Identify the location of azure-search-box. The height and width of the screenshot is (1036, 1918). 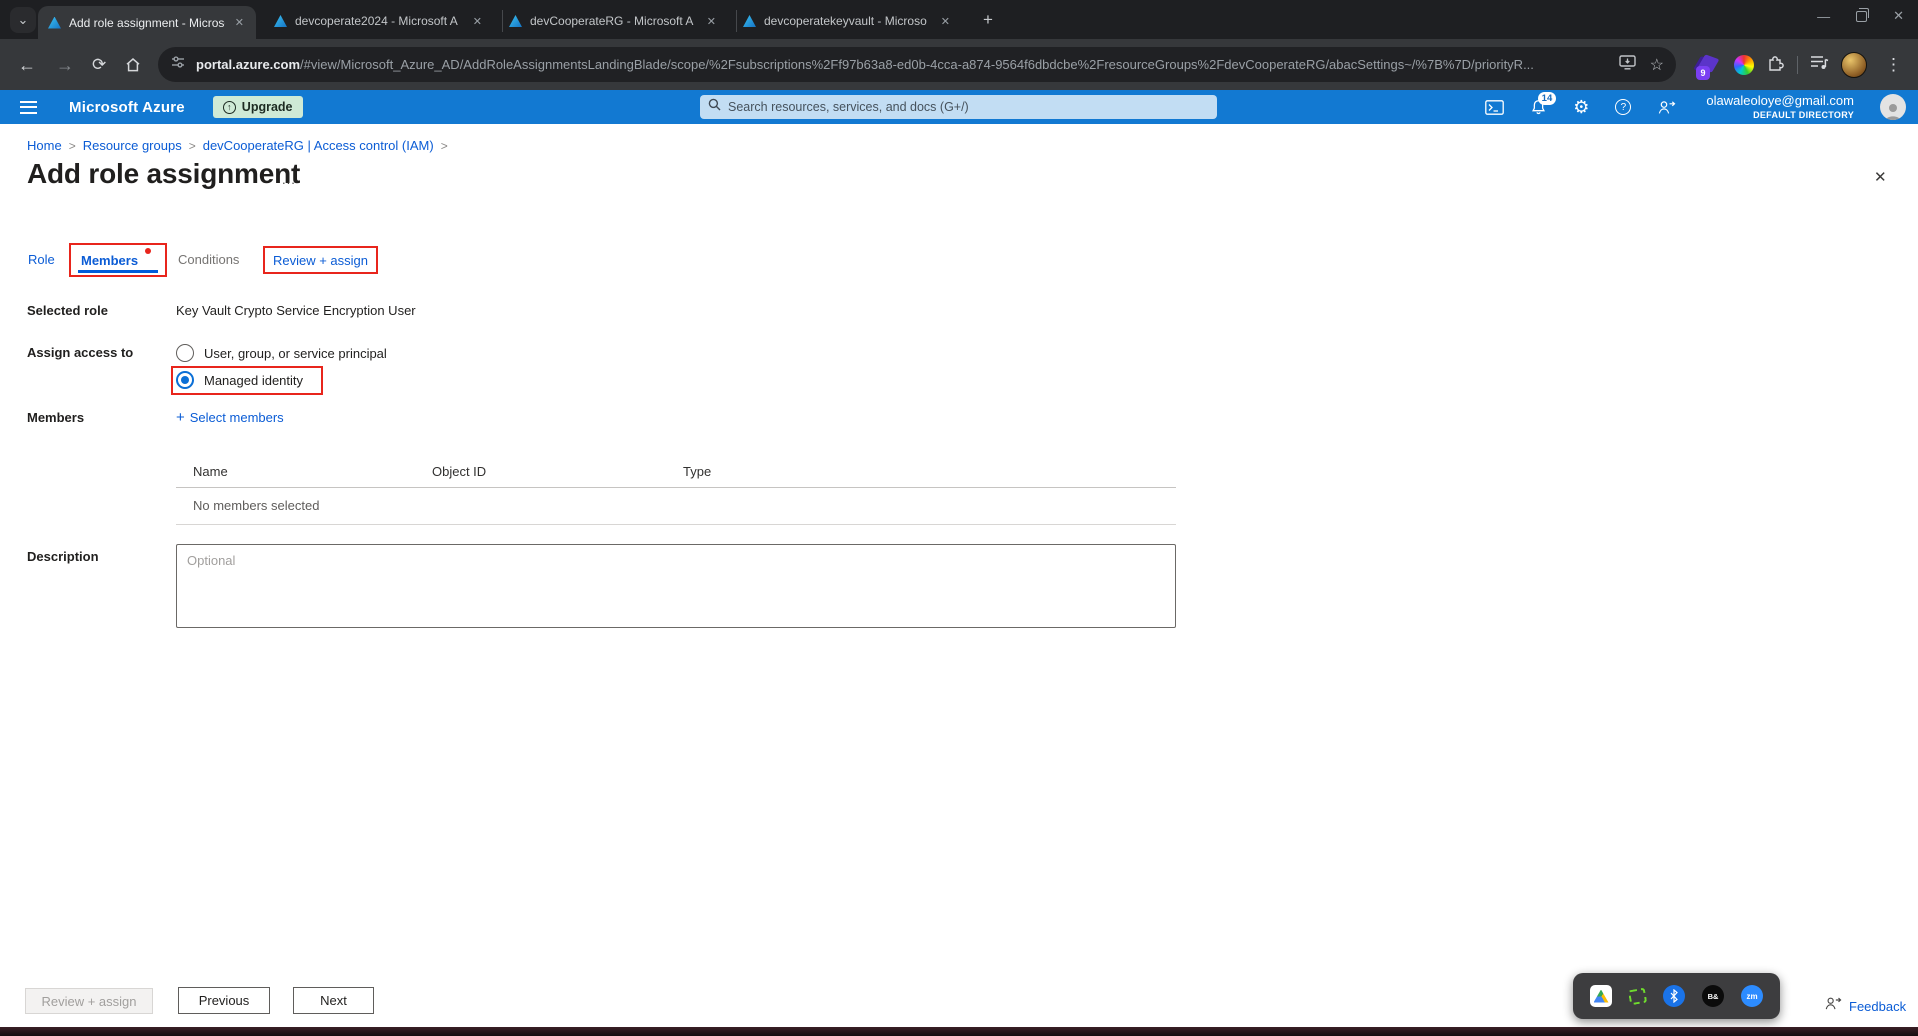
(958, 107).